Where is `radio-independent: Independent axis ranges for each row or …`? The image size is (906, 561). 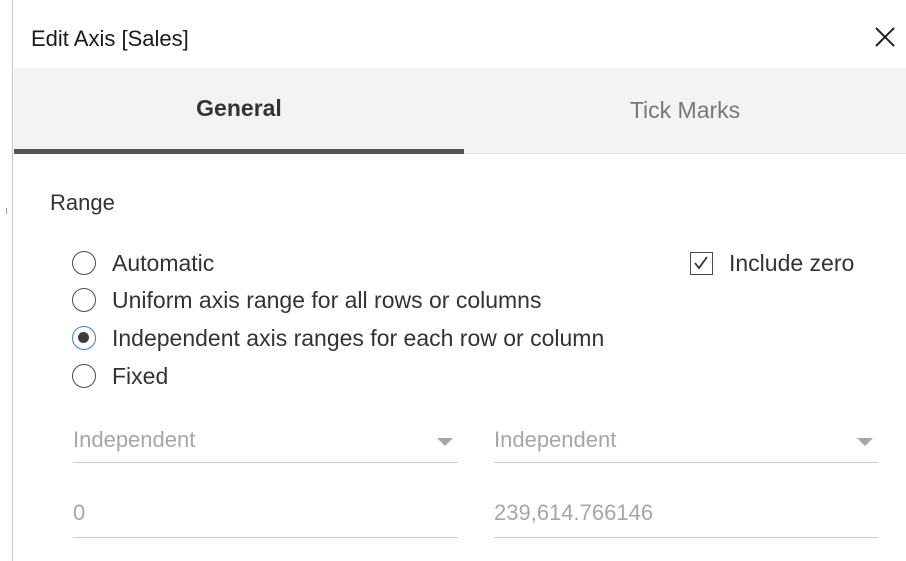
radio-independent: Independent axis ranges for each row or … is located at coordinates (338, 338).